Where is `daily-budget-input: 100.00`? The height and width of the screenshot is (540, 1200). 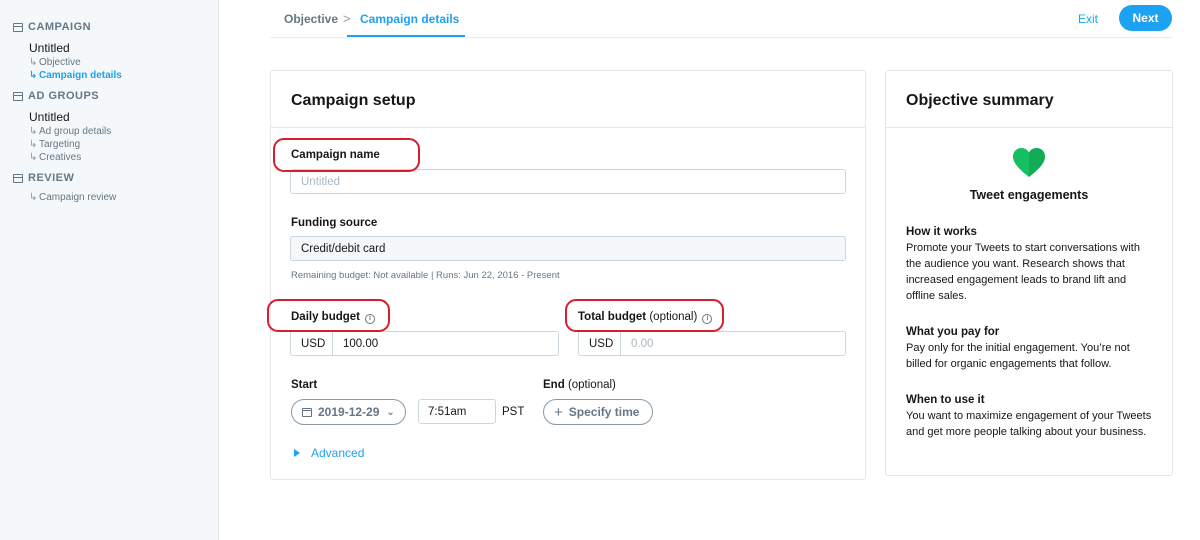 daily-budget-input: 100.00 is located at coordinates (445, 343).